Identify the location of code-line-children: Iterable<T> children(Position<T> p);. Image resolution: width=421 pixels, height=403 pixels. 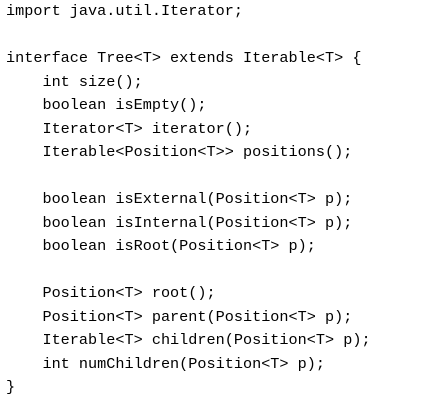
(188, 340).